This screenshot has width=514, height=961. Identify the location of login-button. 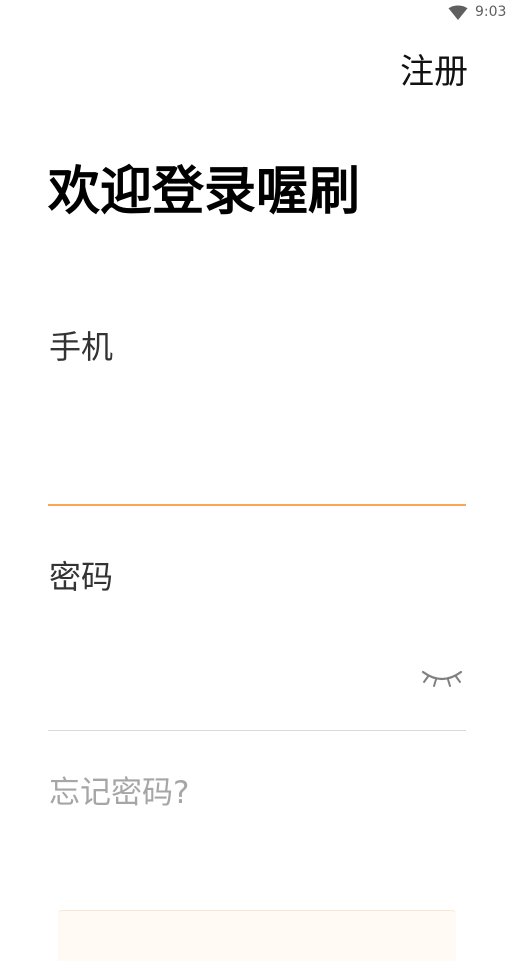
(257, 935).